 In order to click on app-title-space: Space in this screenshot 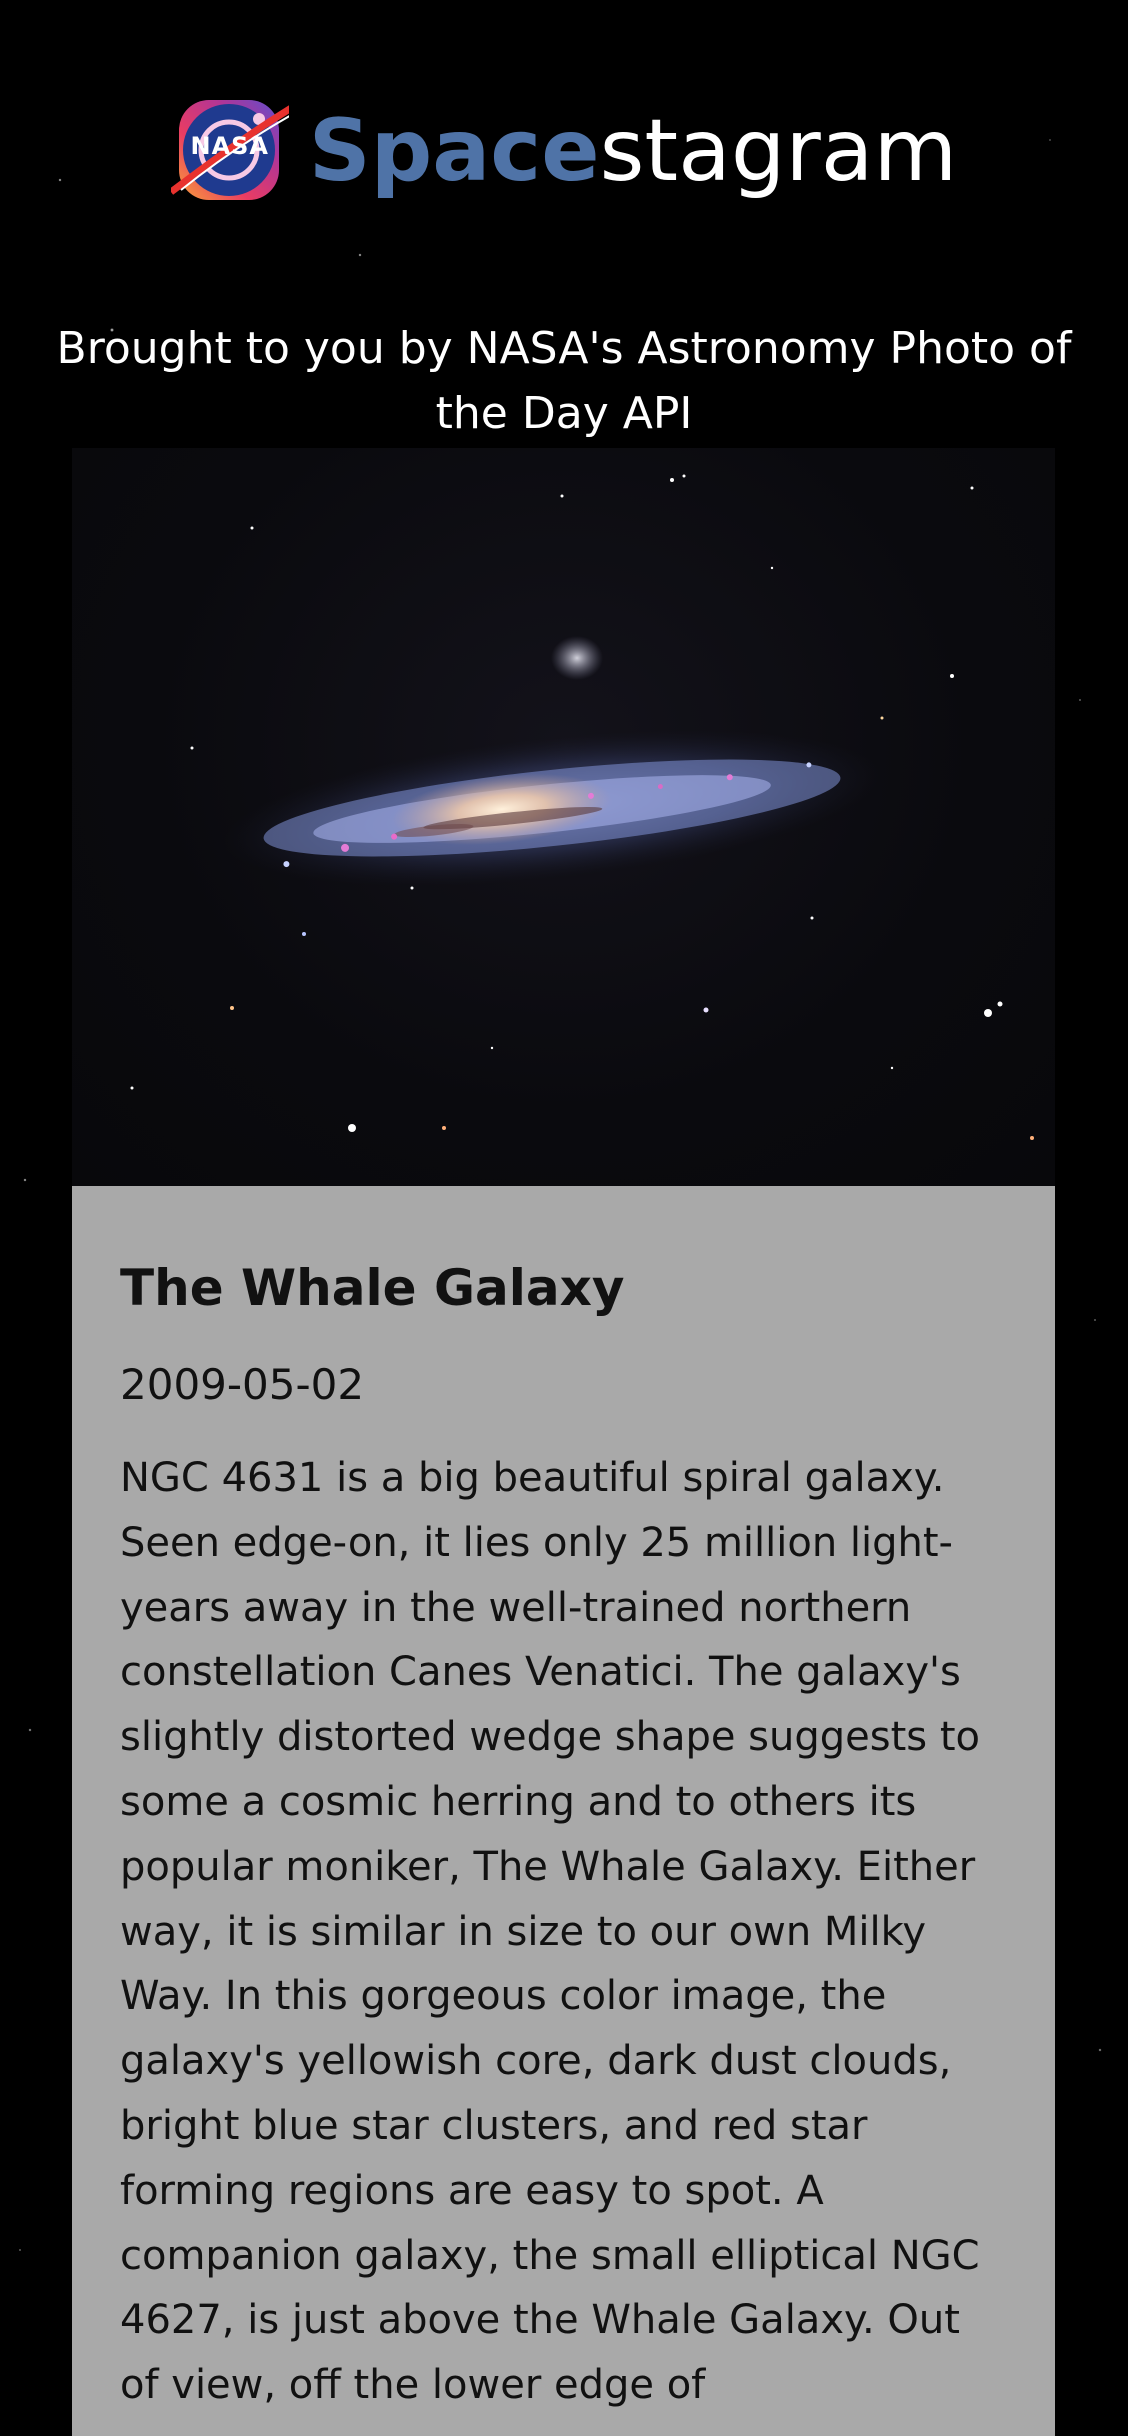, I will do `click(454, 151)`.